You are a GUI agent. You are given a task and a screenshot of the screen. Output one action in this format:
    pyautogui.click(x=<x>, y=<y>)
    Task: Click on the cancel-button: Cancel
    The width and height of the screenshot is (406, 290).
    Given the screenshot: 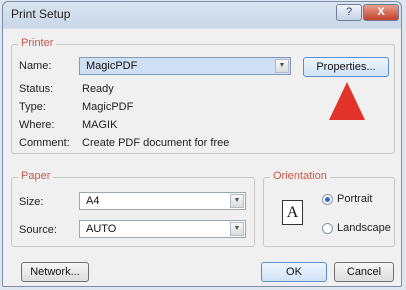 What is the action you would take?
    pyautogui.click(x=364, y=272)
    